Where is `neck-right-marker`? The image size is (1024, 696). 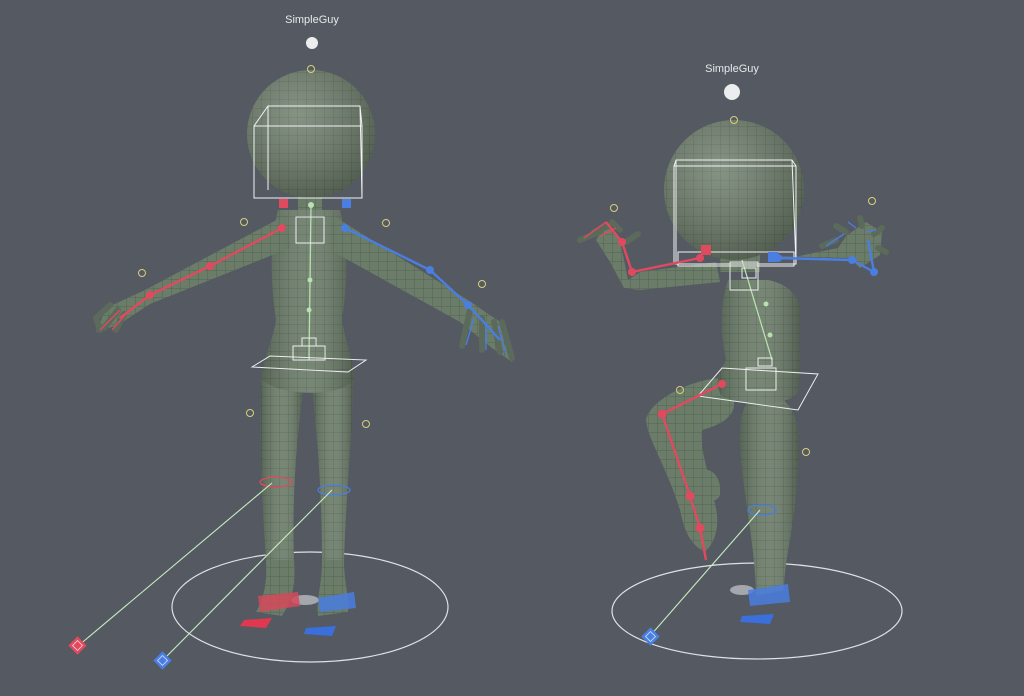 neck-right-marker is located at coordinates (346, 203).